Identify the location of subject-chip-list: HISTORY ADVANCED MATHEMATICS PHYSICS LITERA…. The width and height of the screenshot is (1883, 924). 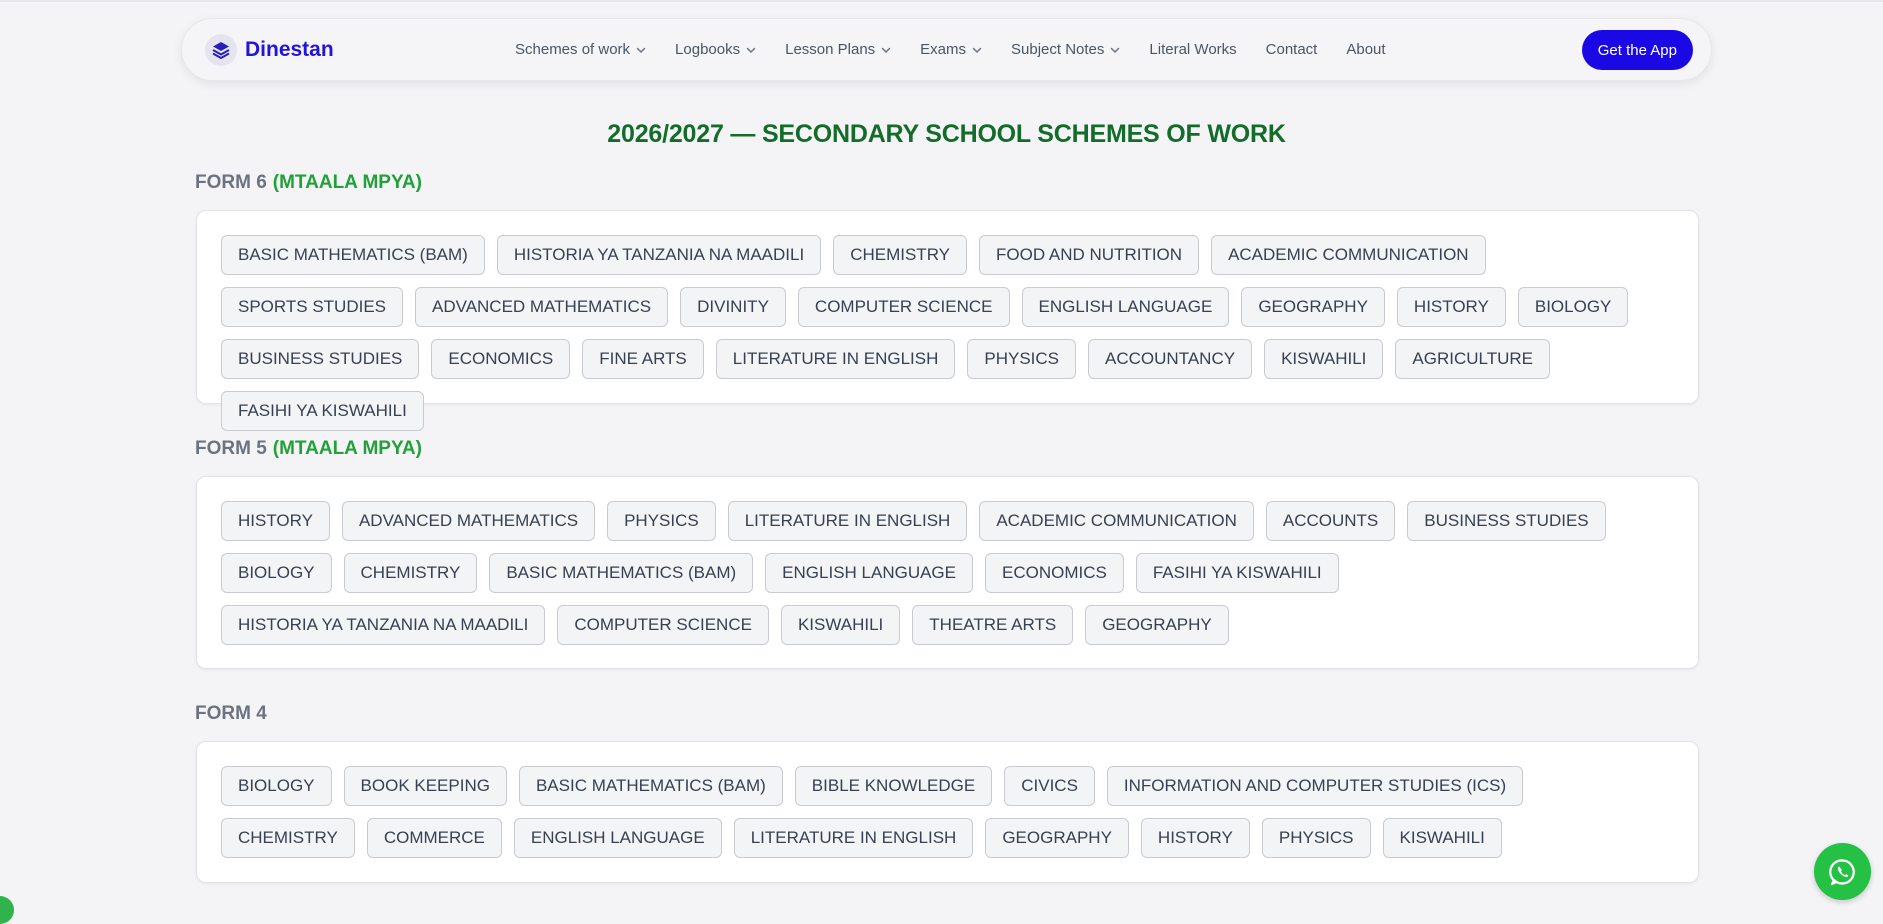
(949, 579).